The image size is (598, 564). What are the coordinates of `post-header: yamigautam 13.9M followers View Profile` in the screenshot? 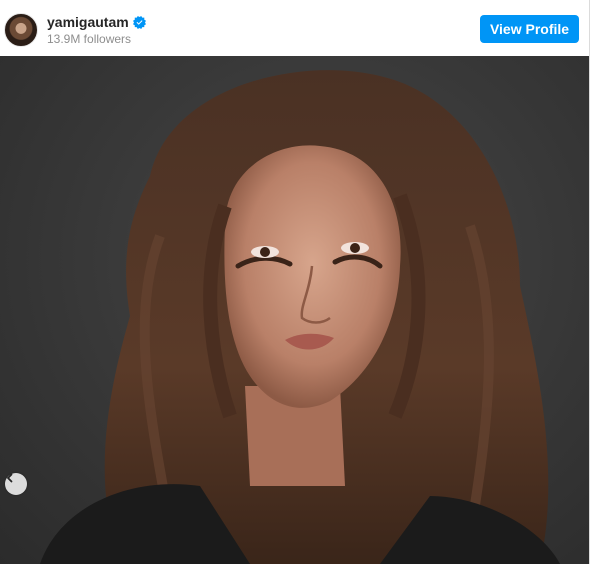 It's located at (295, 28).